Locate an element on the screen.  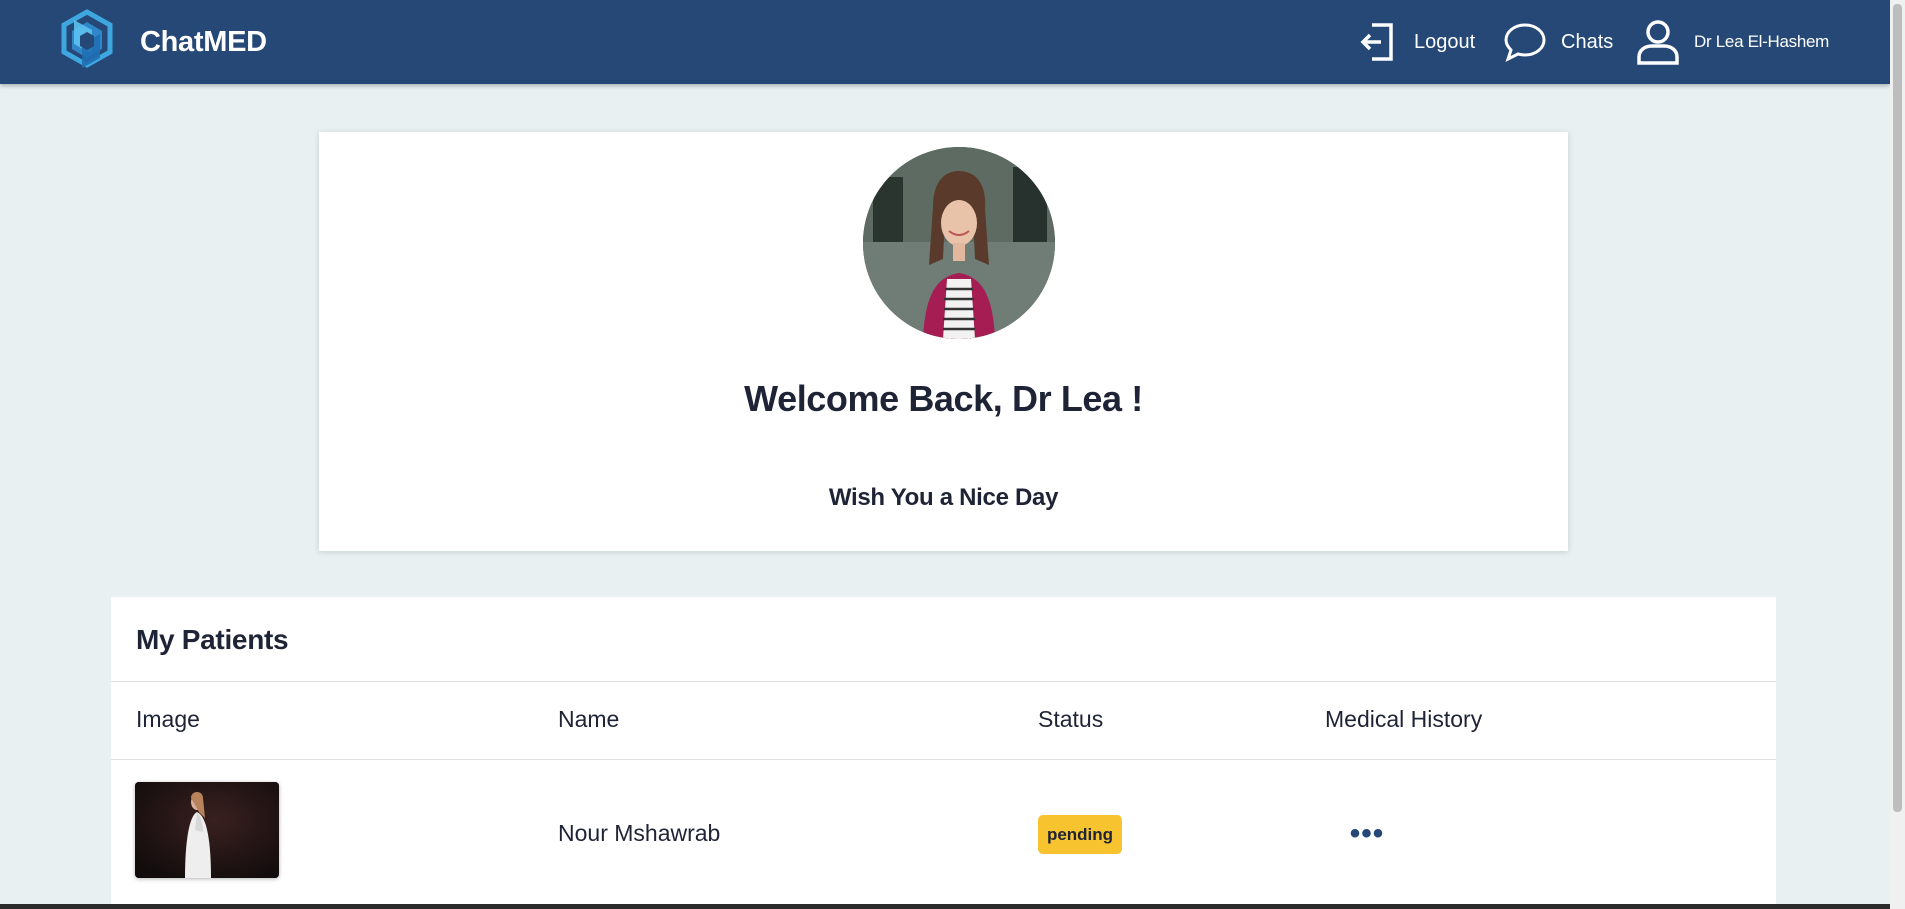
logout-icon is located at coordinates (1376, 42).